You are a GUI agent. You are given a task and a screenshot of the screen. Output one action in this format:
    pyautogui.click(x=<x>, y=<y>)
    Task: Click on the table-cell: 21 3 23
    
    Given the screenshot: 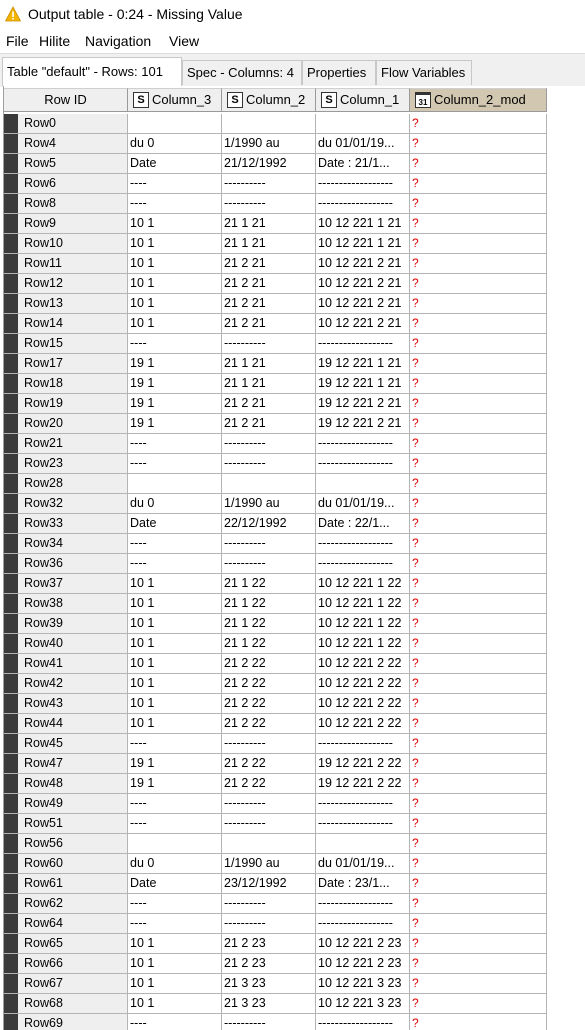 What is the action you would take?
    pyautogui.click(x=269, y=1004)
    